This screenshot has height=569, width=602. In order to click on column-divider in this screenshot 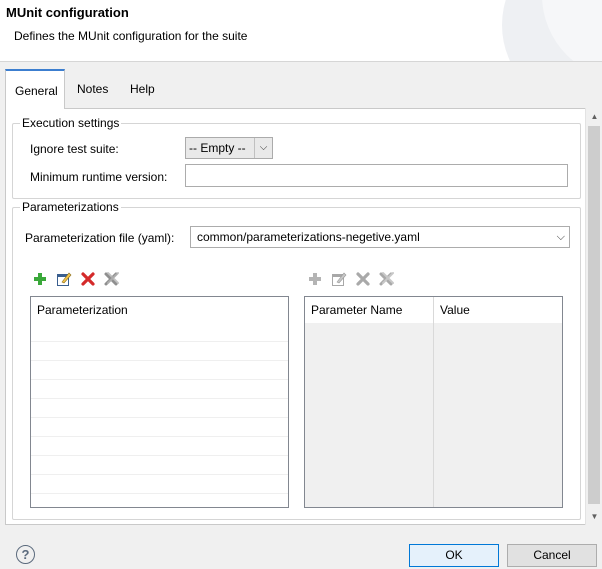, I will do `click(433, 402)`.